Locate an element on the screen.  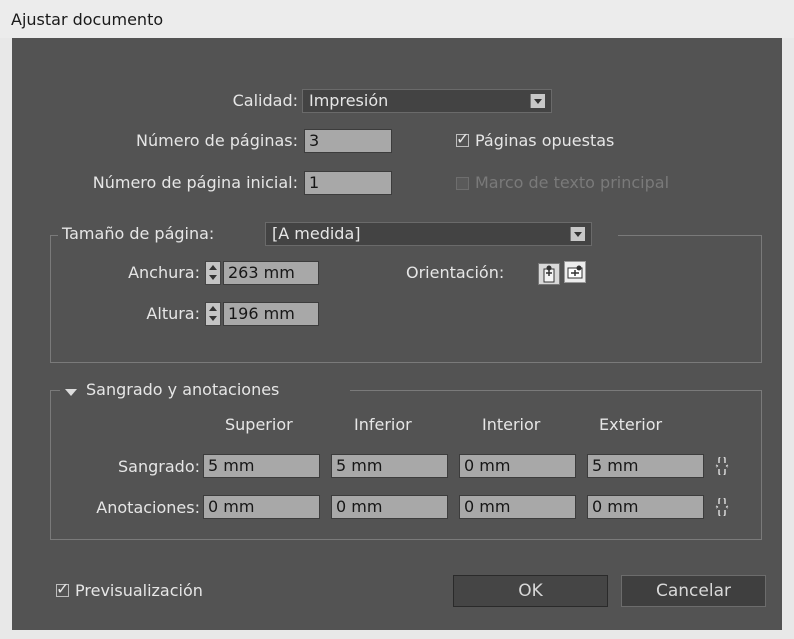
page-size-dropdown: [A medida] is located at coordinates (428, 234).